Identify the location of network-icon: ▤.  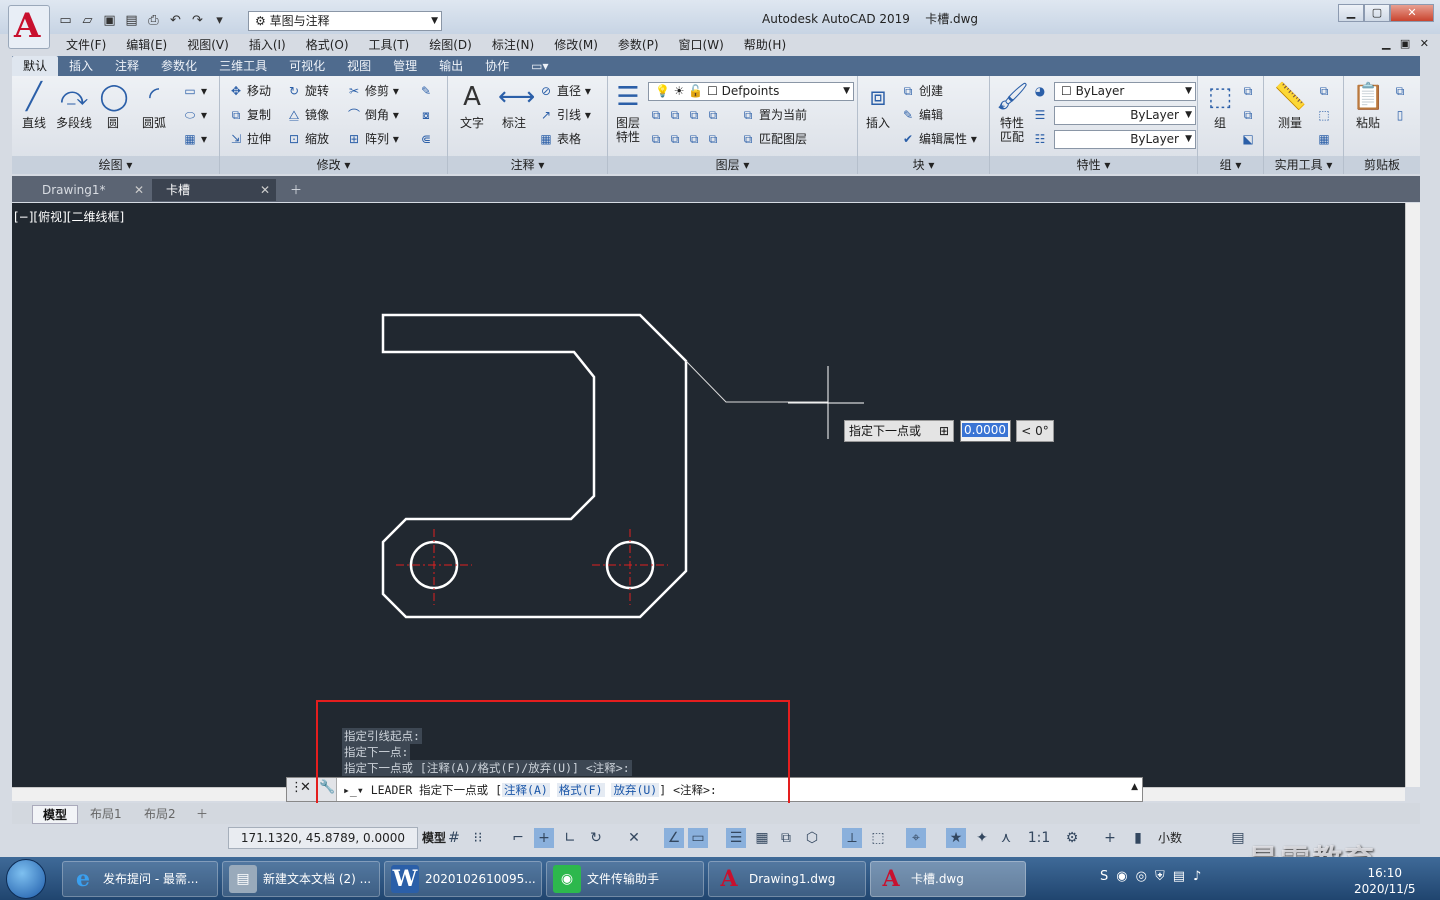
(1179, 876).